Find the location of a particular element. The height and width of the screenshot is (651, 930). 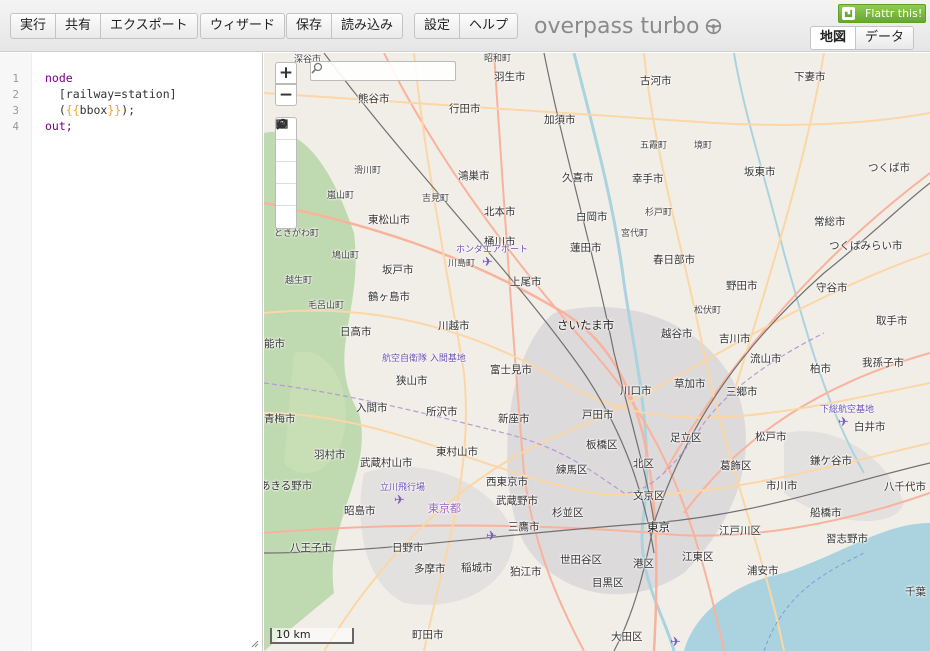

place-label: 滑川町 is located at coordinates (368, 171).